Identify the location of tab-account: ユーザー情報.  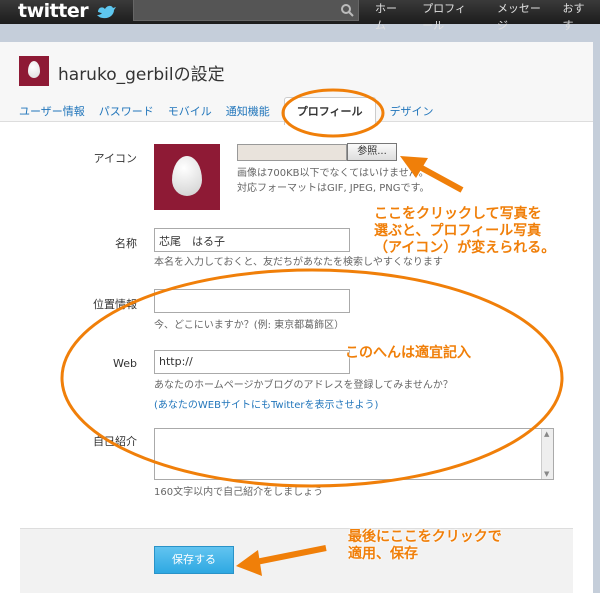
(52, 114).